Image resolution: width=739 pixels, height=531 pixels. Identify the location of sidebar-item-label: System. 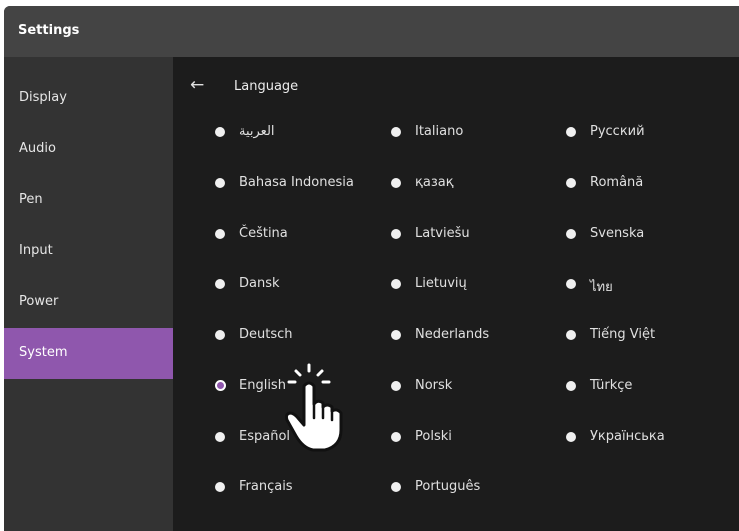
(43, 352).